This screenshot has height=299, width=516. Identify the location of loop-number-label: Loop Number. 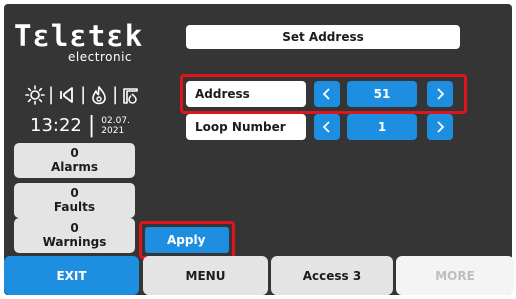
(246, 127).